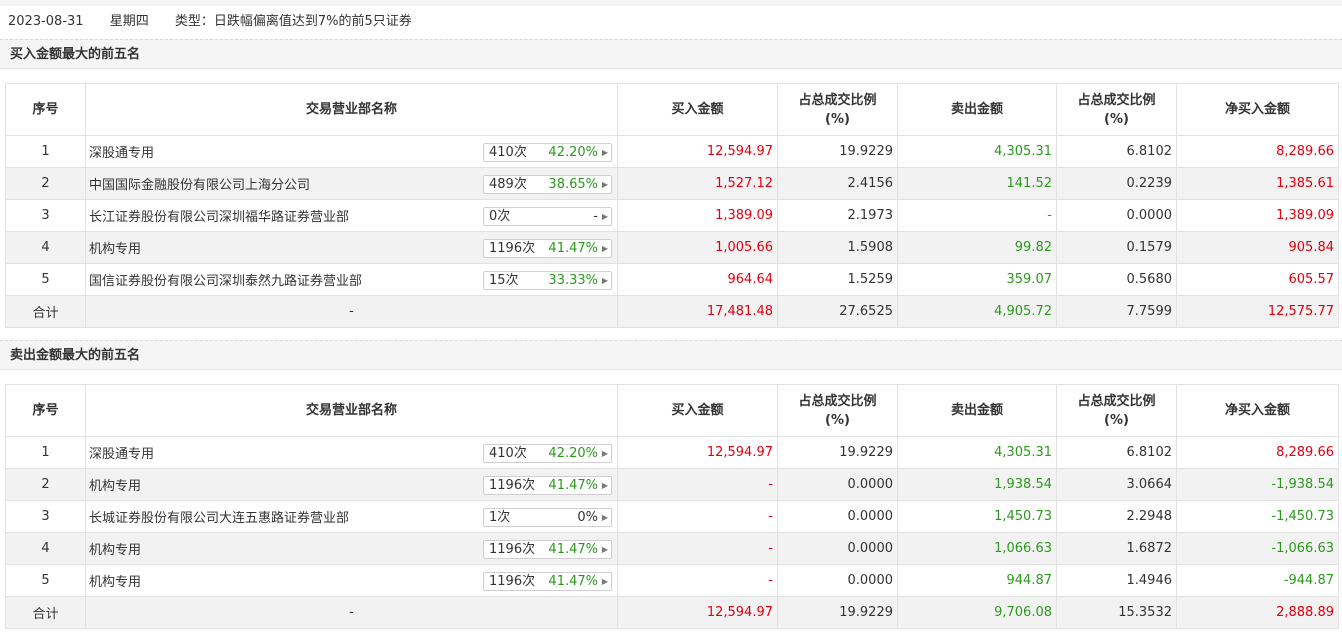  Describe the element at coordinates (977, 183) in the screenshot. I see `sell-amount: 141.52` at that location.